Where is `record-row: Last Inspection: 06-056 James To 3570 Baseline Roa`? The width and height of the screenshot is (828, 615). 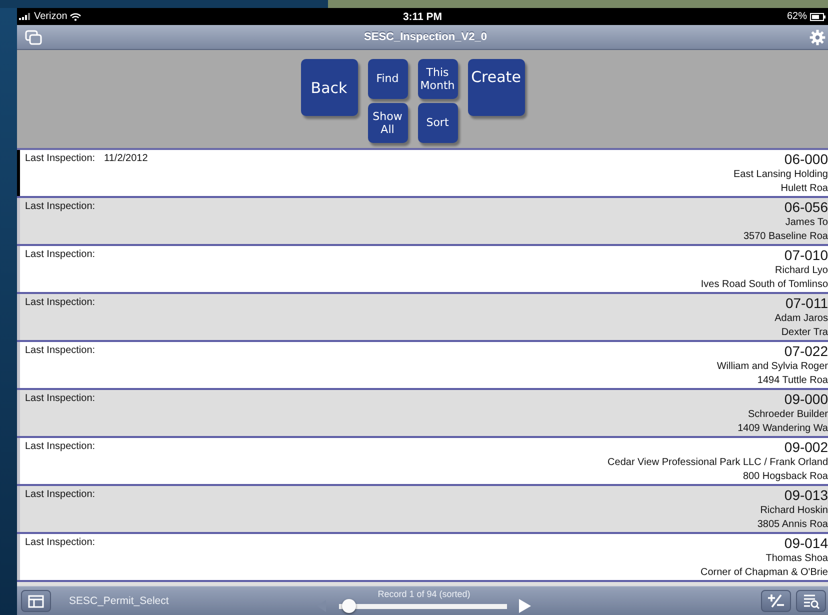
record-row: Last Inspection: 06-056 James To 3570 Baseline Roa is located at coordinates (422, 222).